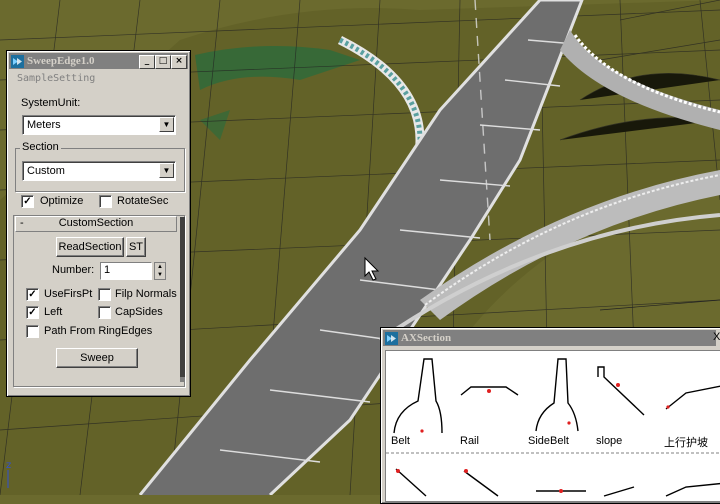 This screenshot has width=720, height=504. Describe the element at coordinates (32, 331) in the screenshot. I see `path-from-ring-checkbox` at that location.